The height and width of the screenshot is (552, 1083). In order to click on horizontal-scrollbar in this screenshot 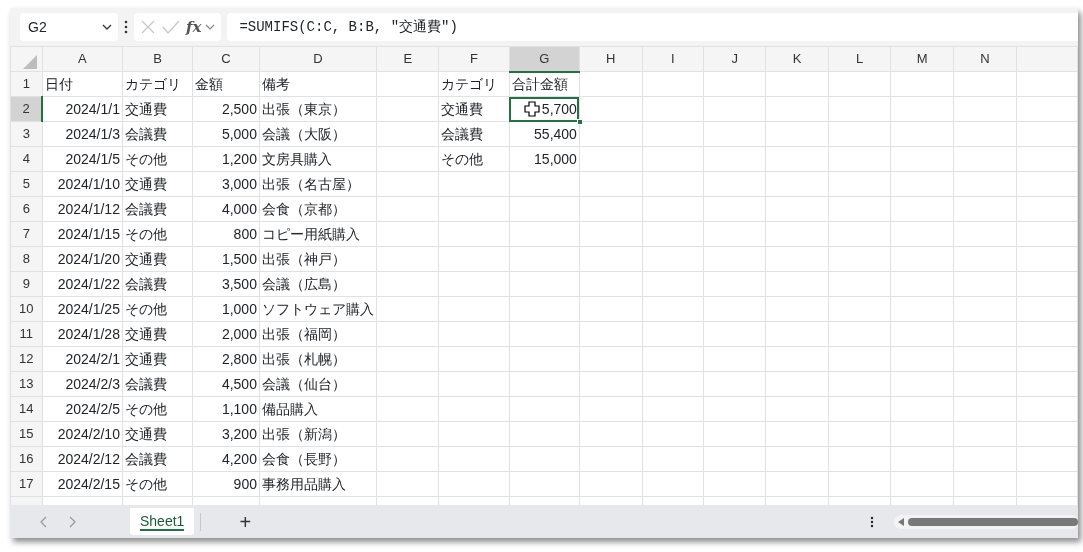, I will do `click(986, 521)`.